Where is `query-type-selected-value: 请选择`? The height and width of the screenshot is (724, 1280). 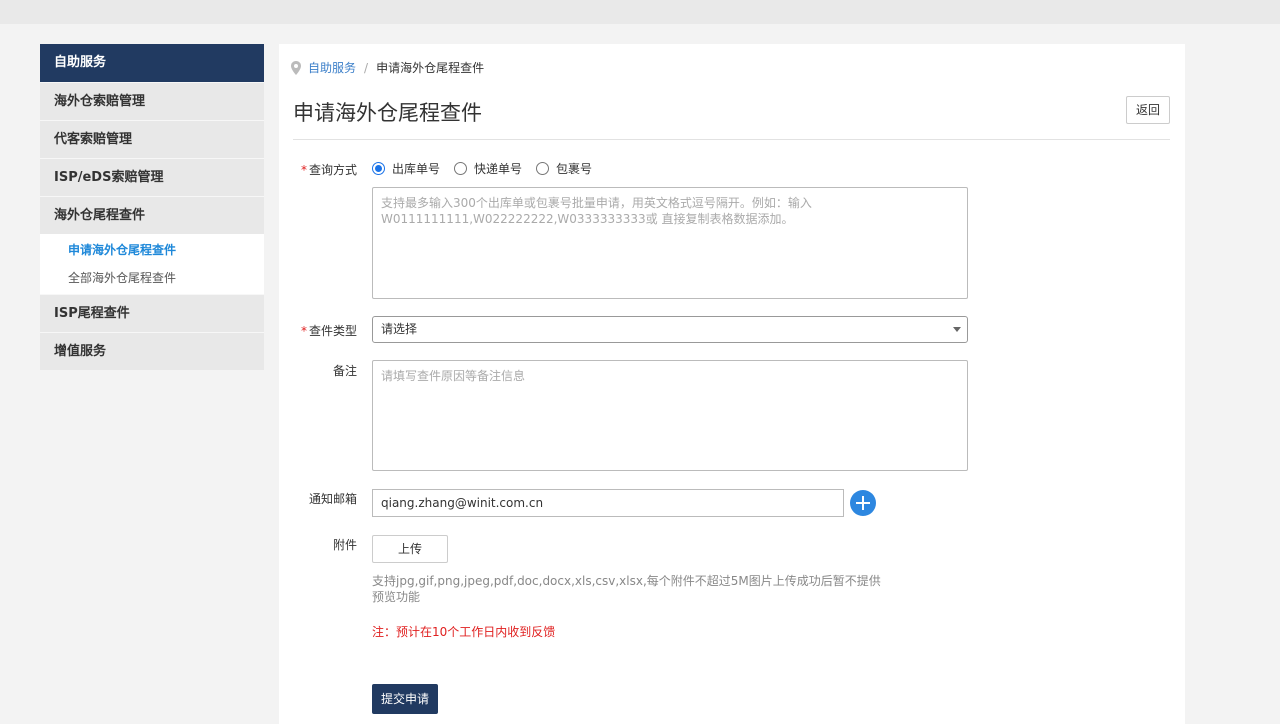
query-type-selected-value: 请选择 is located at coordinates (399, 329).